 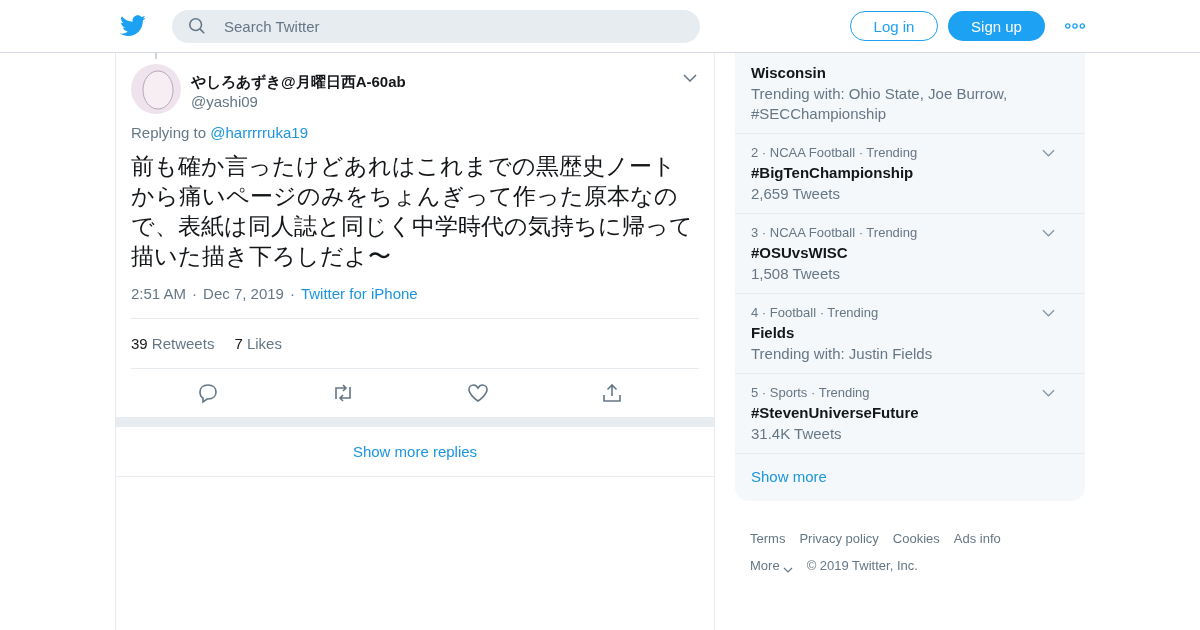 What do you see at coordinates (800, 253) in the screenshot?
I see `trend-name: #OSUvsWISC` at bounding box center [800, 253].